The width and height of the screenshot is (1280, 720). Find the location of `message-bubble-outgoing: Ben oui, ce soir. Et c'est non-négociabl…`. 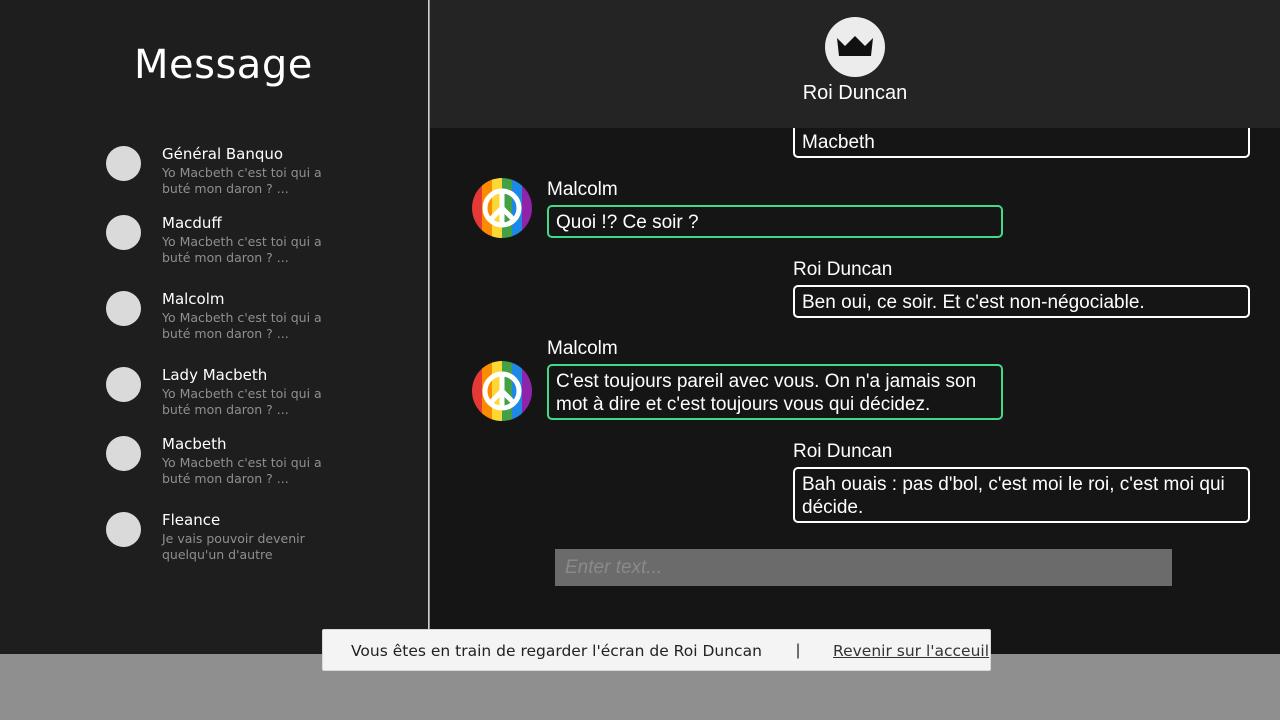

message-bubble-outgoing: Ben oui, ce soir. Et c'est non-négociabl… is located at coordinates (1021, 301).